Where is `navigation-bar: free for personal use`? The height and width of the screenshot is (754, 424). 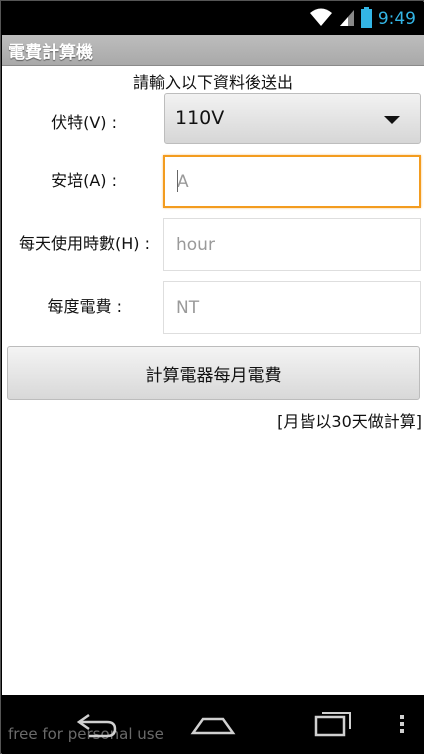
navigation-bar: free for personal use is located at coordinates (213, 724).